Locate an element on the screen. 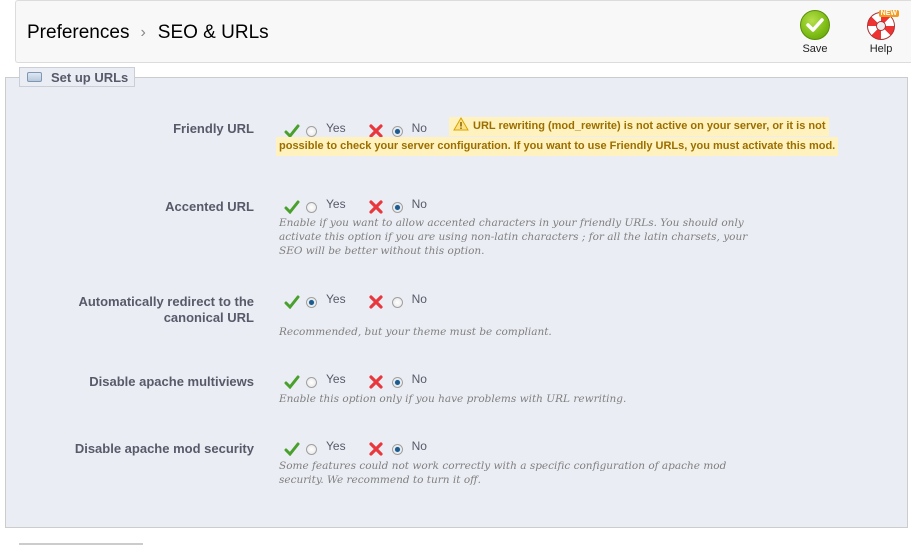  multiviews-label: Disable apache multiviews is located at coordinates (171, 381).